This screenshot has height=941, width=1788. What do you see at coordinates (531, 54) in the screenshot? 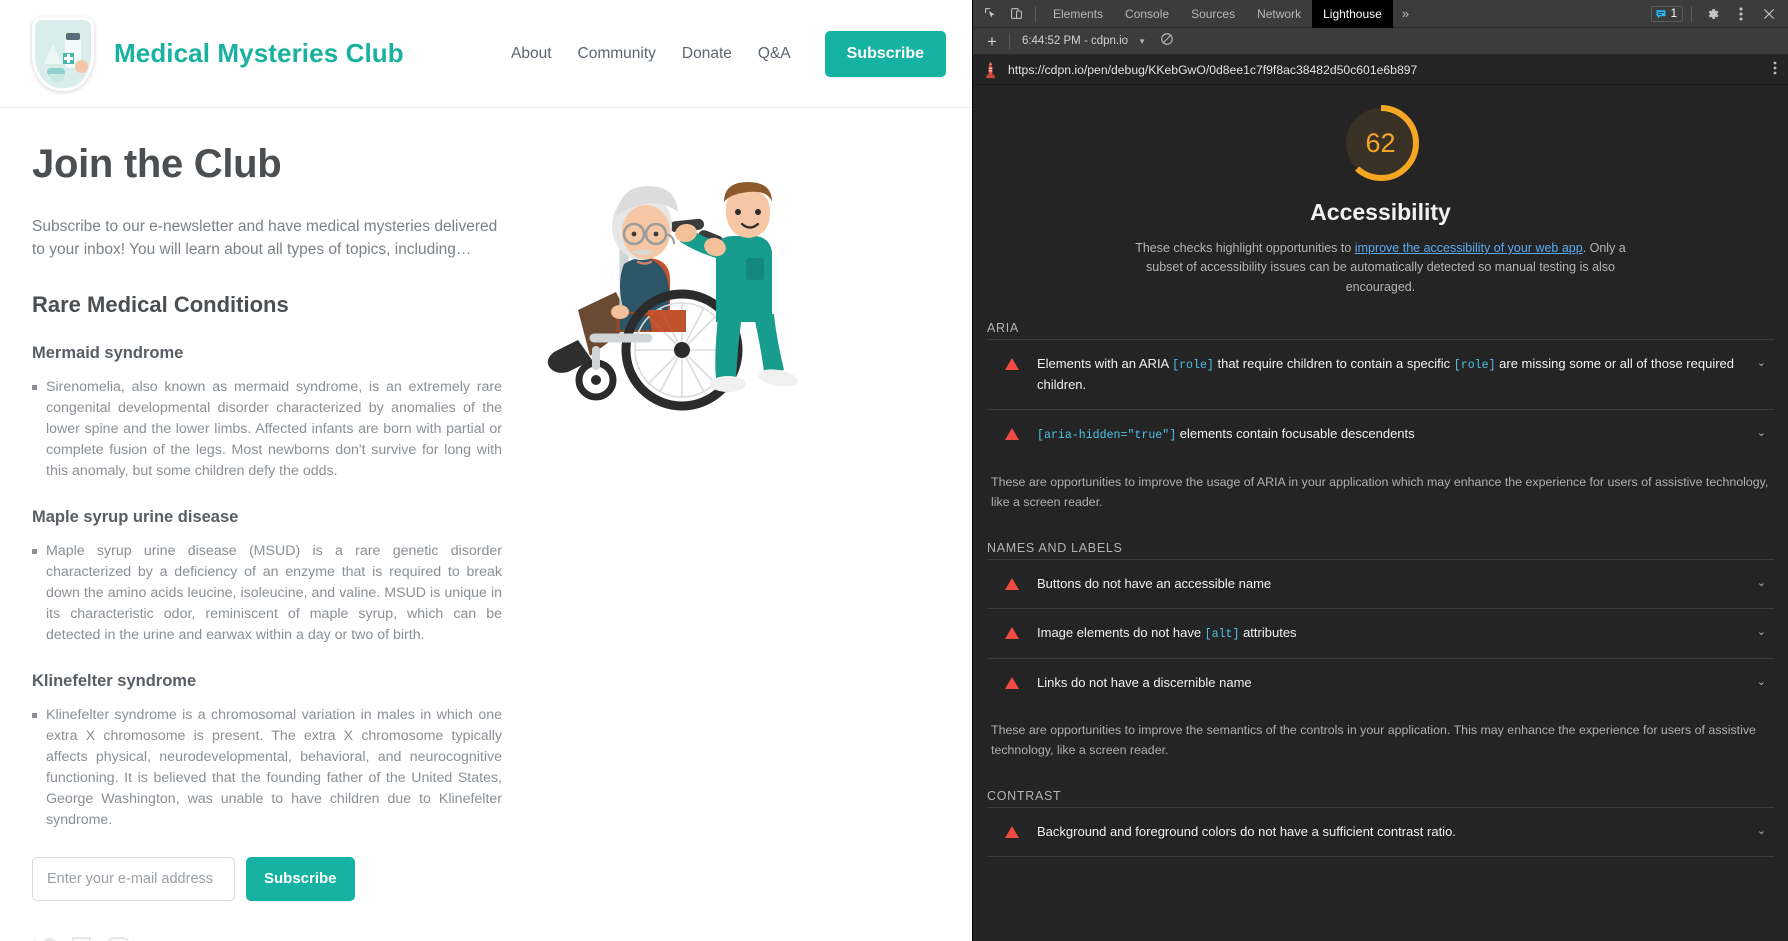
I see `nav-item-about: About` at bounding box center [531, 54].